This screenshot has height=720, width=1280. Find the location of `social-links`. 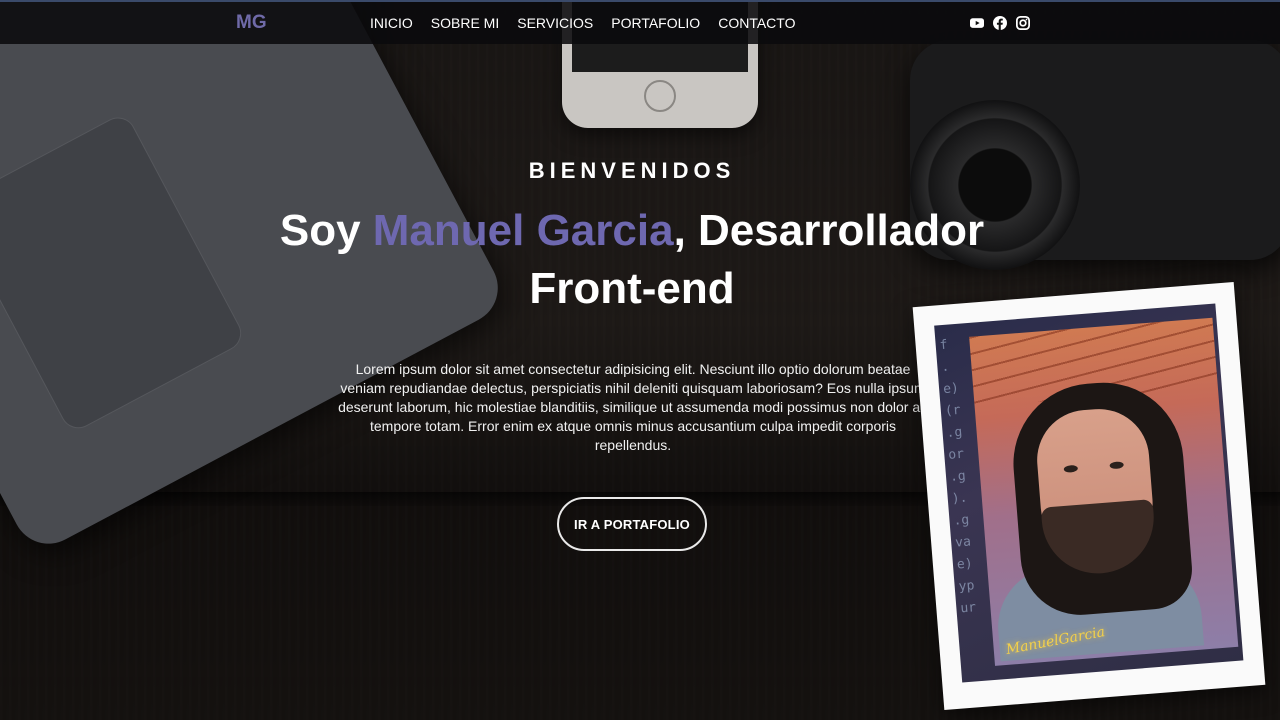

social-links is located at coordinates (1000, 23).